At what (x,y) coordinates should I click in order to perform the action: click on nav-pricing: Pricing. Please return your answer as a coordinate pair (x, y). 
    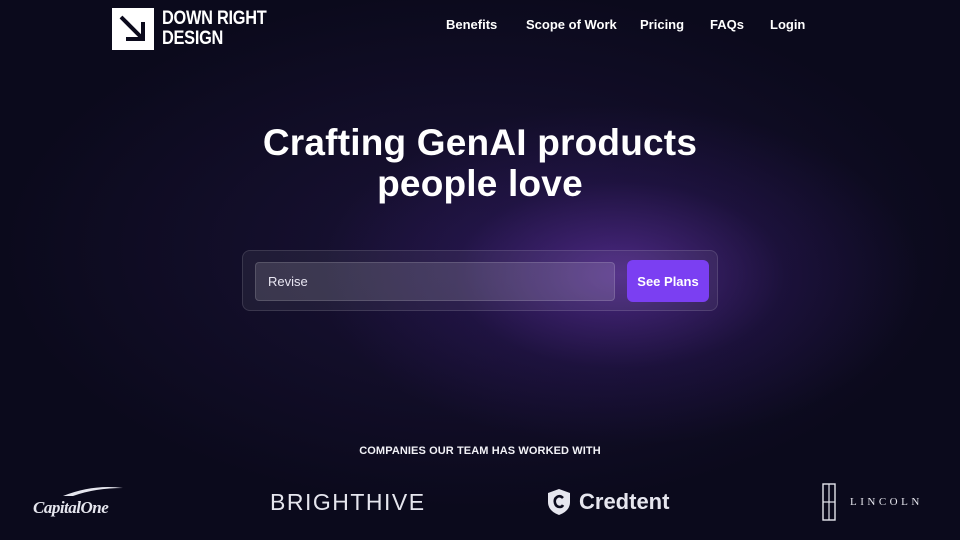
    Looking at the image, I should click on (662, 25).